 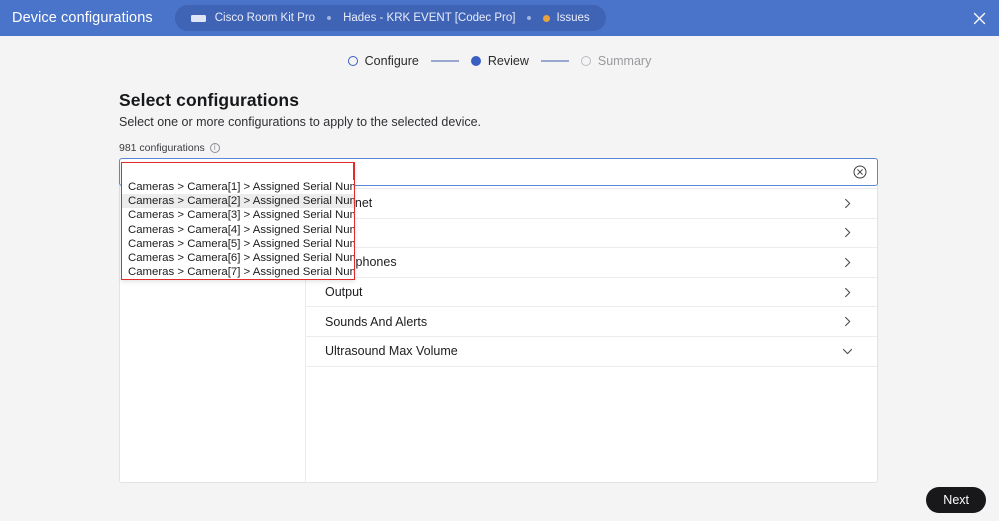 I want to click on step-configure-indicator-icon, so click(x=352, y=61).